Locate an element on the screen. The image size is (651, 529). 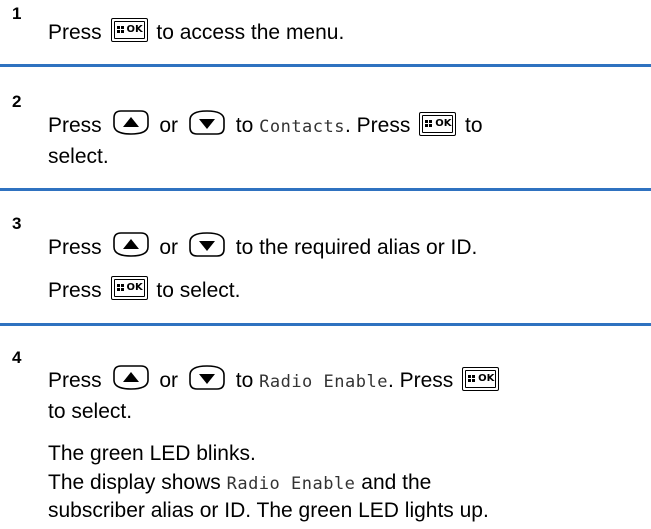
step-line: select. is located at coordinates (78, 156).